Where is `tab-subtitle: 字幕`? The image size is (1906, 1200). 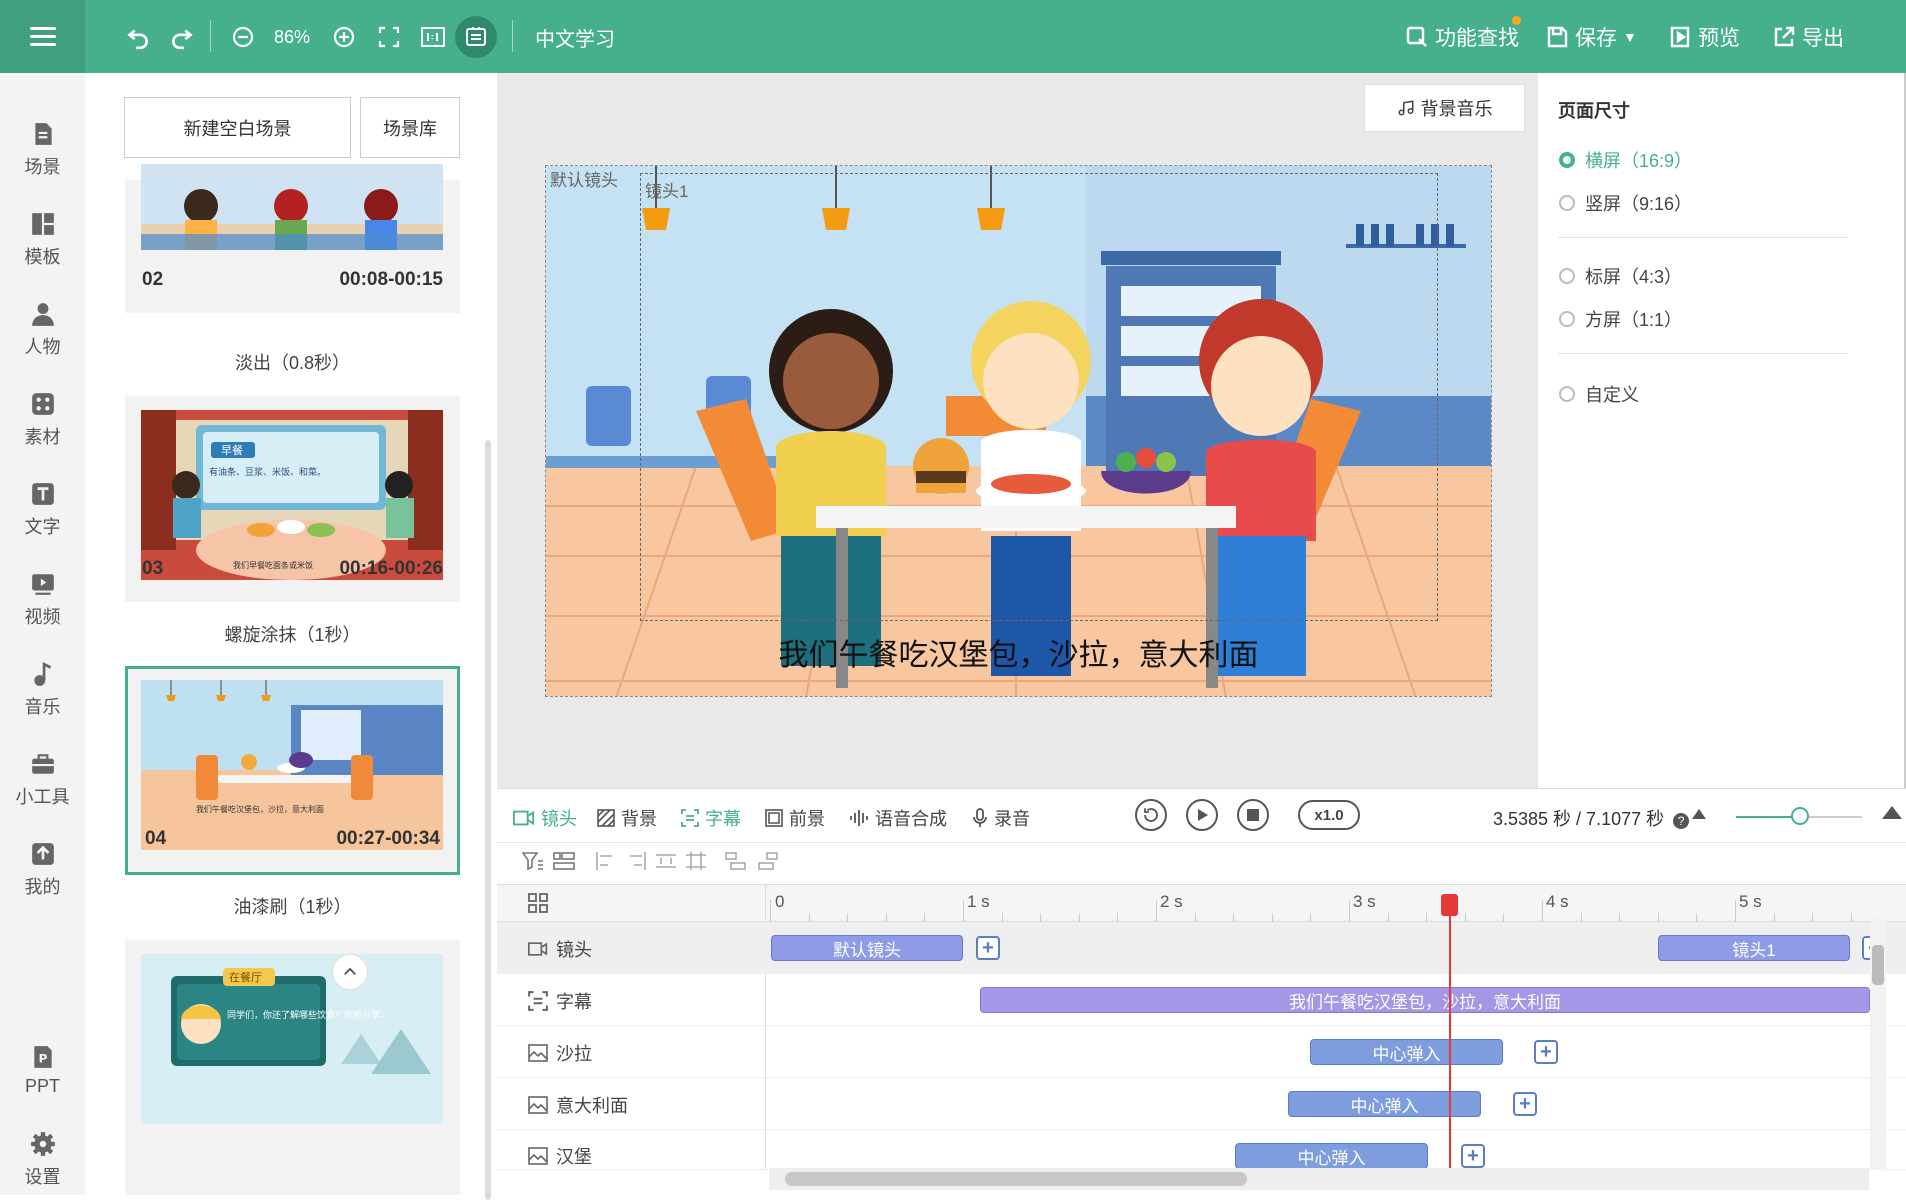 tab-subtitle: 字幕 is located at coordinates (711, 818).